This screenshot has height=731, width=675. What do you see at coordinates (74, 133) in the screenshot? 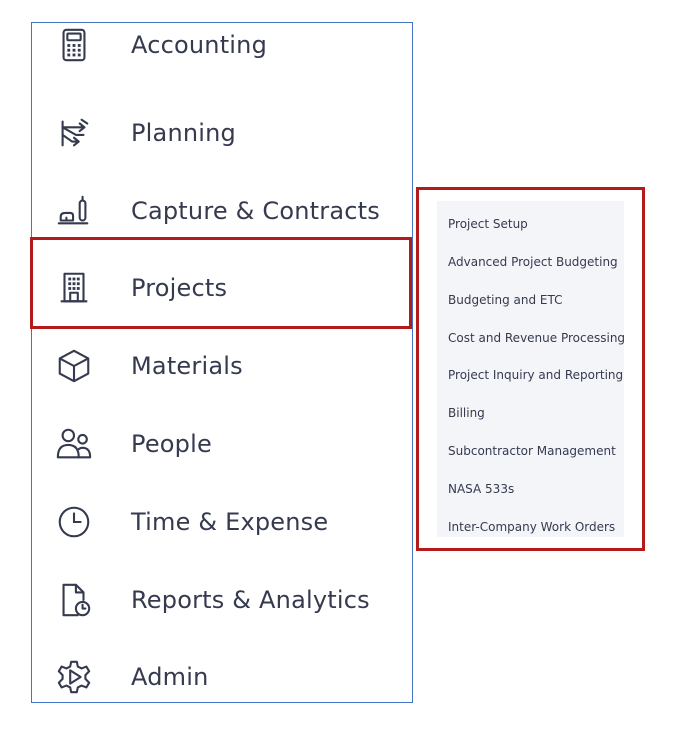
I see `planning-arrows-icon` at bounding box center [74, 133].